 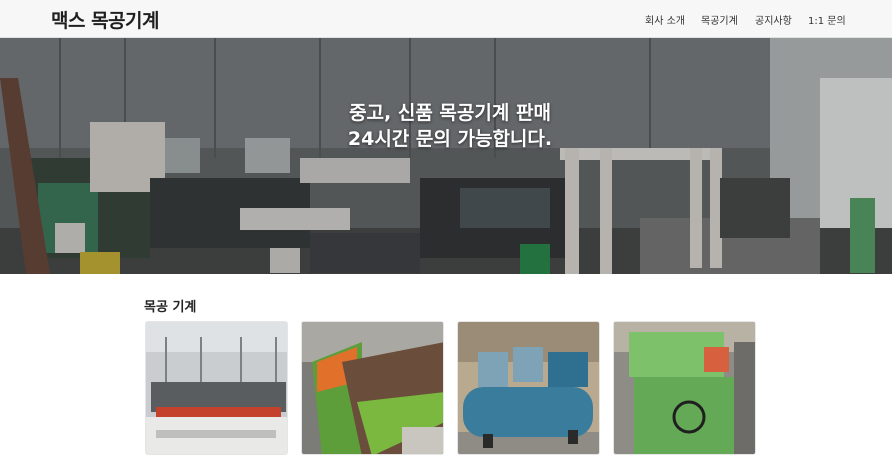 What do you see at coordinates (446, 126) in the screenshot?
I see `hero-headline: 중고, 신품 목공기계 판매 24시간 문의 가능합니다.` at bounding box center [446, 126].